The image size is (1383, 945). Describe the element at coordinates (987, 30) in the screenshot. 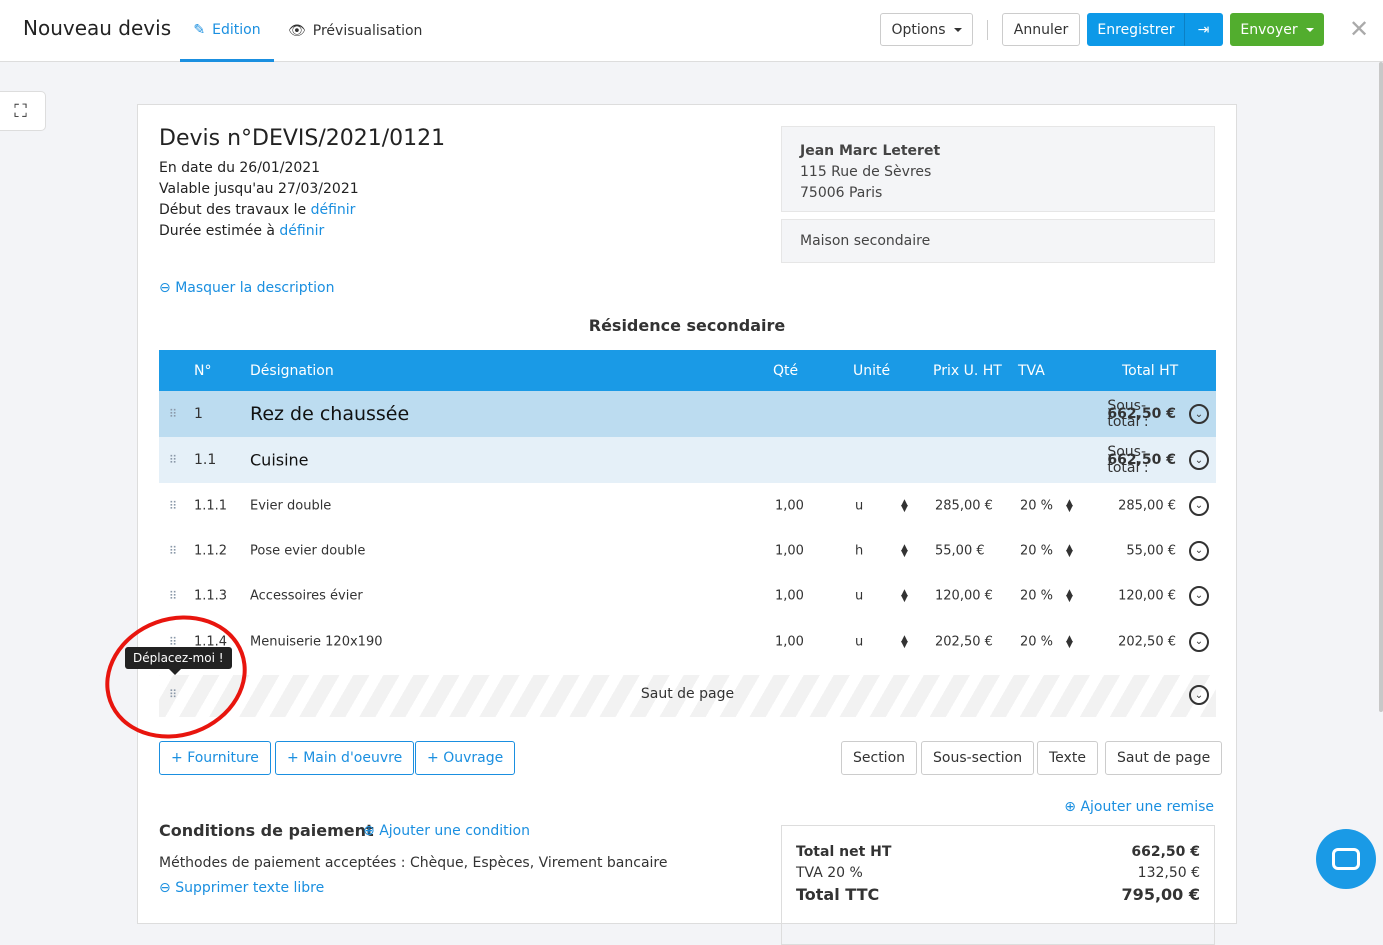

I see `divider` at that location.